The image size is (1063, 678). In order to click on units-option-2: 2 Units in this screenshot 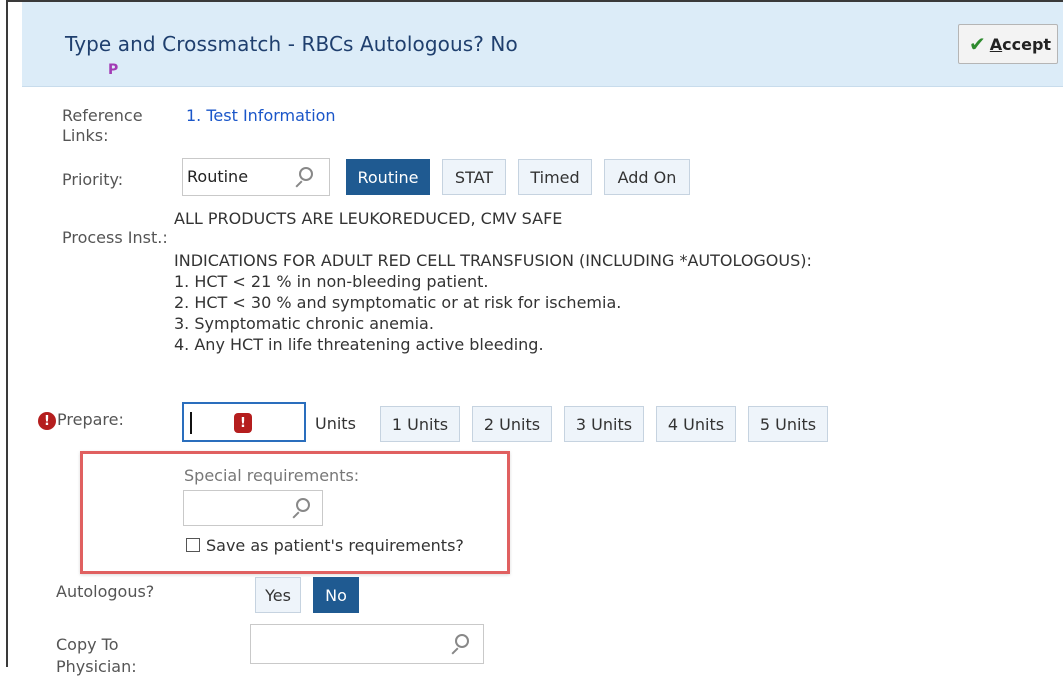, I will do `click(512, 424)`.